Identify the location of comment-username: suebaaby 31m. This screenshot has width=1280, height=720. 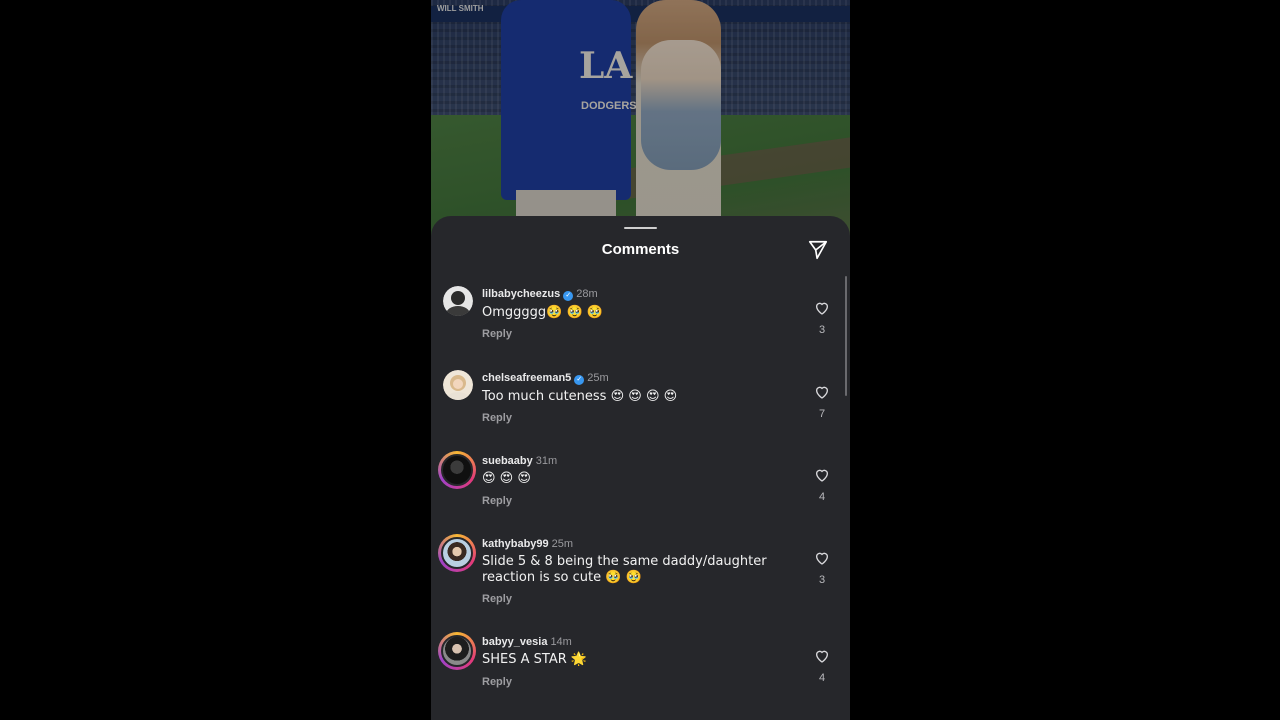
(519, 461).